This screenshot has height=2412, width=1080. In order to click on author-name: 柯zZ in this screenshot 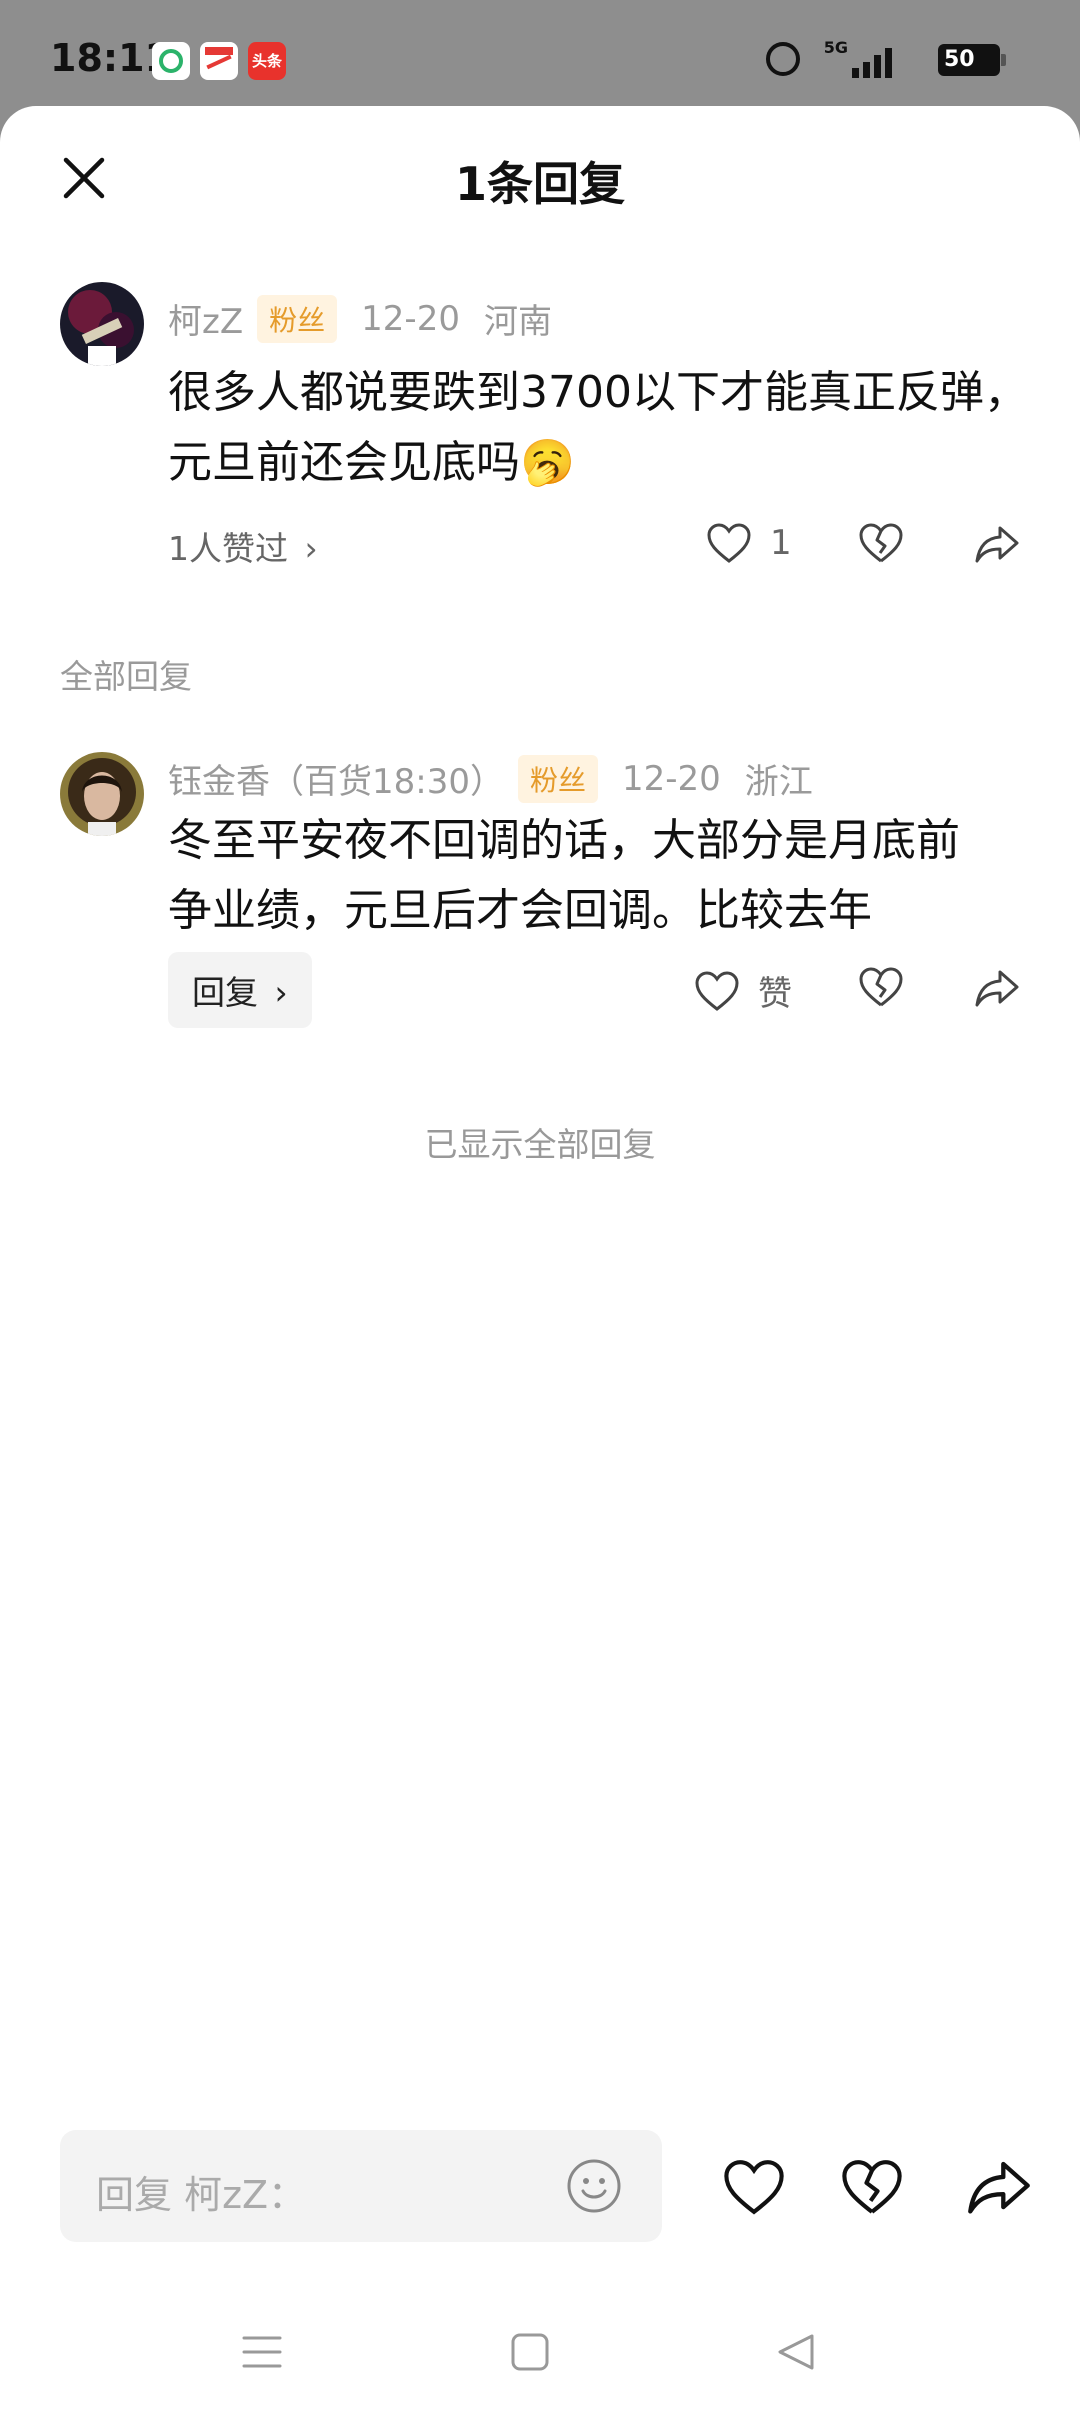, I will do `click(205, 318)`.